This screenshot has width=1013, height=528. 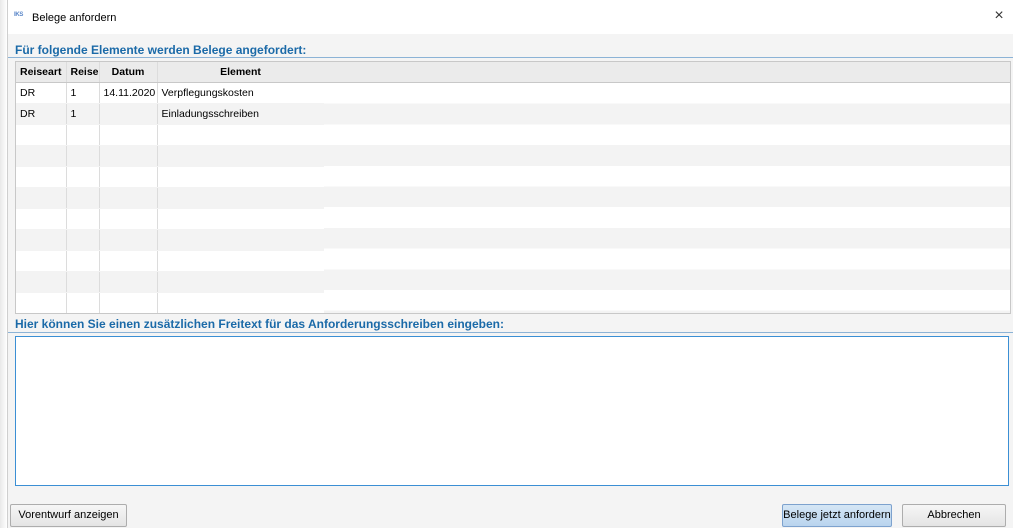 I want to click on preview-button: Vorentwurf anzeigen, so click(x=68, y=515).